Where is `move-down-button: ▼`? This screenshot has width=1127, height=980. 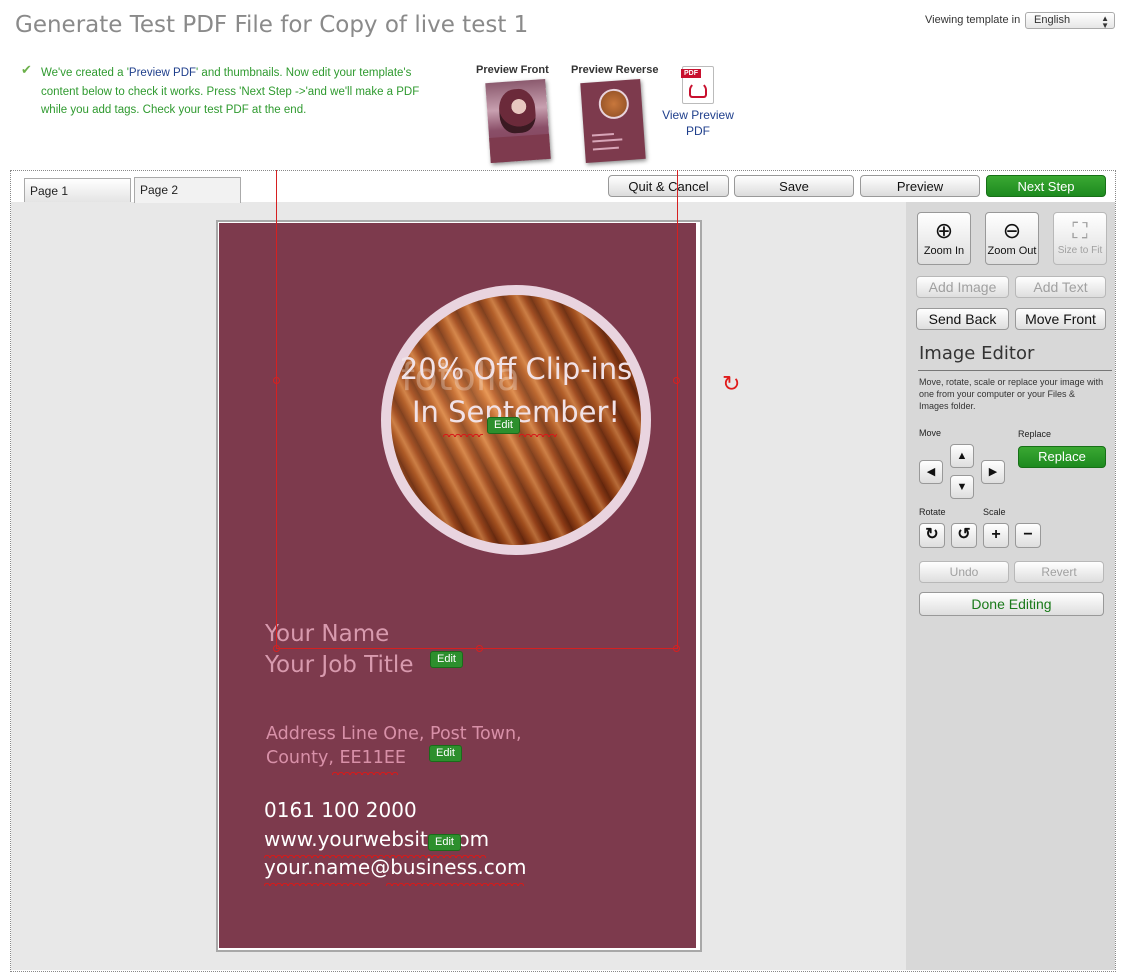
move-down-button: ▼ is located at coordinates (962, 487).